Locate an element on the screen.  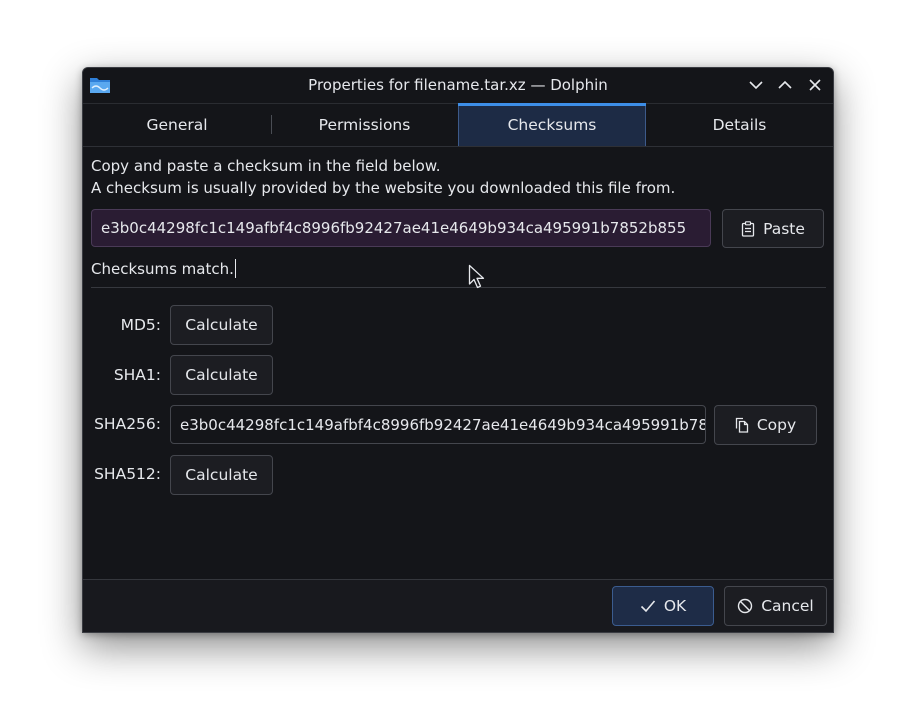
sha1-calculate-button: Calculate is located at coordinates (221, 375).